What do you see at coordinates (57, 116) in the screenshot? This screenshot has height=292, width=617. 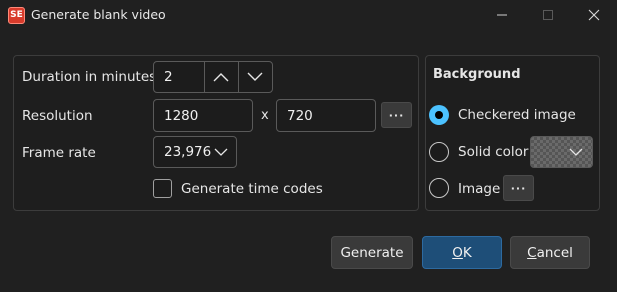 I see `resolution-label: Resolution` at bounding box center [57, 116].